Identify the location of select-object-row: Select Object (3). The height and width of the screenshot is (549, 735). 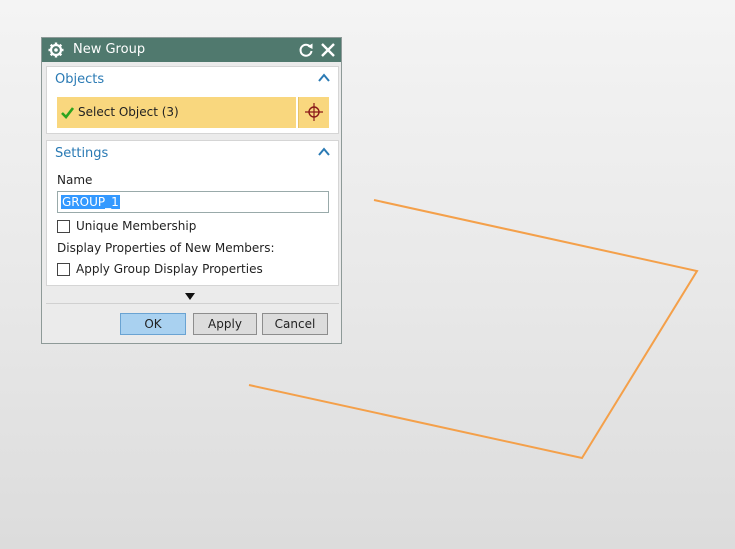
(176, 112).